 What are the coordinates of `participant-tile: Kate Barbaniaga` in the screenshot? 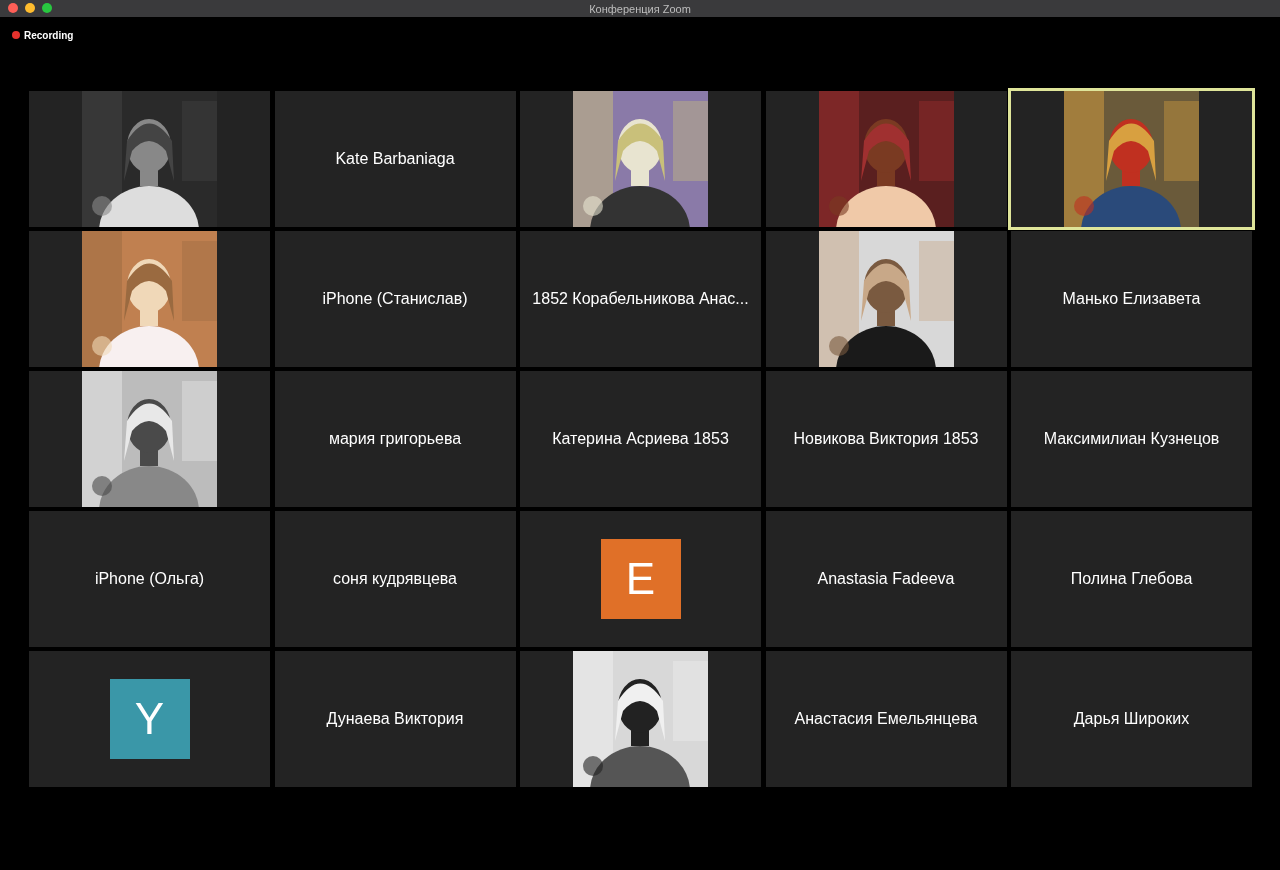 It's located at (395, 159).